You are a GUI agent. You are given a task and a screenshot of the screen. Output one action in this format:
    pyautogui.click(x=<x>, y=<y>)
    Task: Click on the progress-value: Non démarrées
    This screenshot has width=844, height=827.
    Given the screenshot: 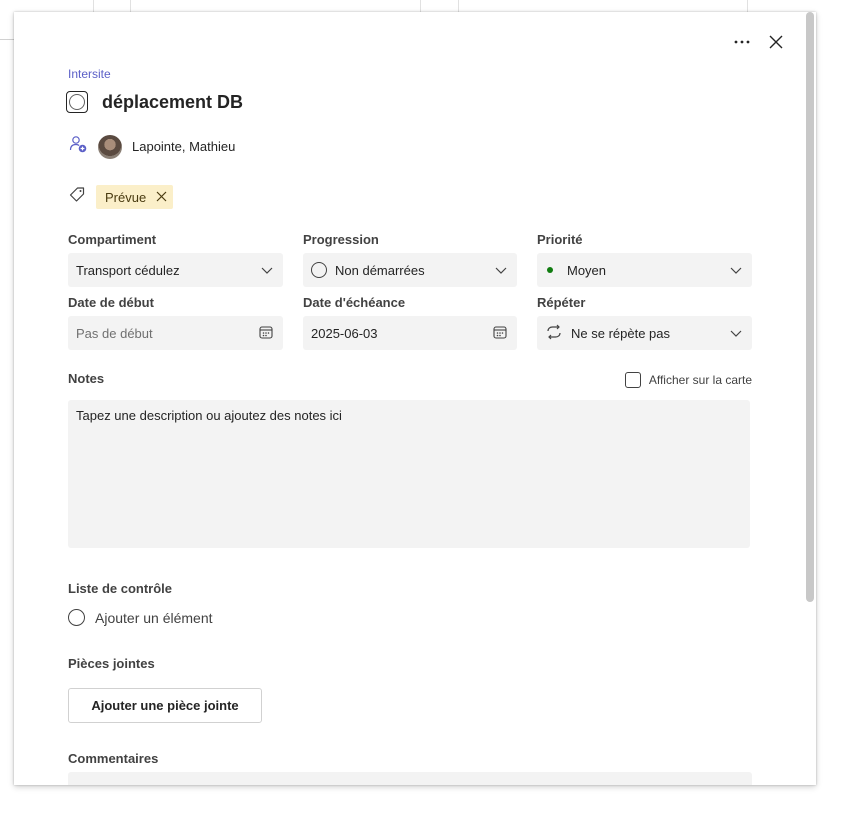 What is the action you would take?
    pyautogui.click(x=380, y=270)
    